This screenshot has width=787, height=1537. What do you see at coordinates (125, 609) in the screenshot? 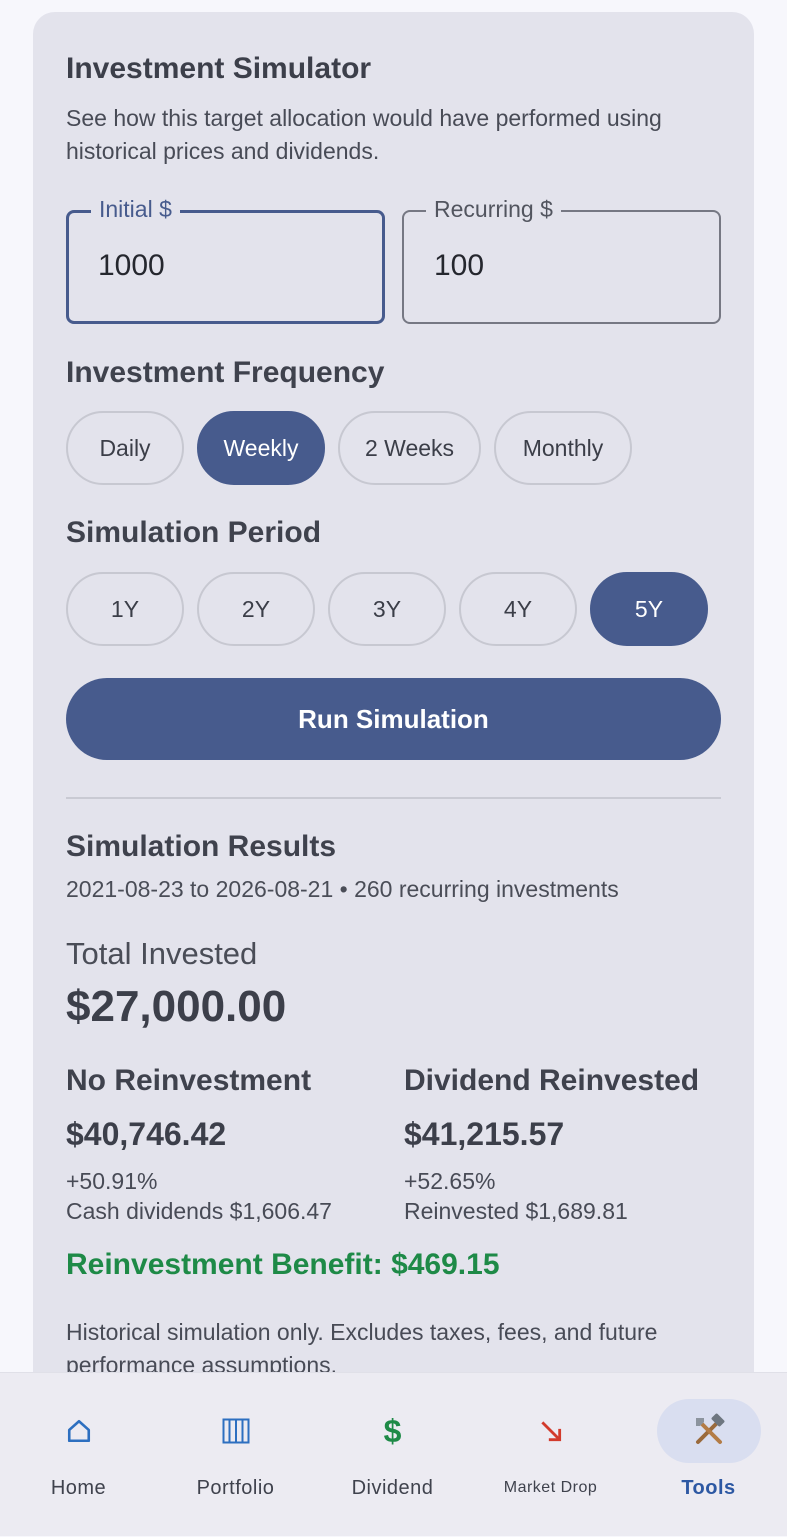
I see `period-chip-1y: 1Y` at bounding box center [125, 609].